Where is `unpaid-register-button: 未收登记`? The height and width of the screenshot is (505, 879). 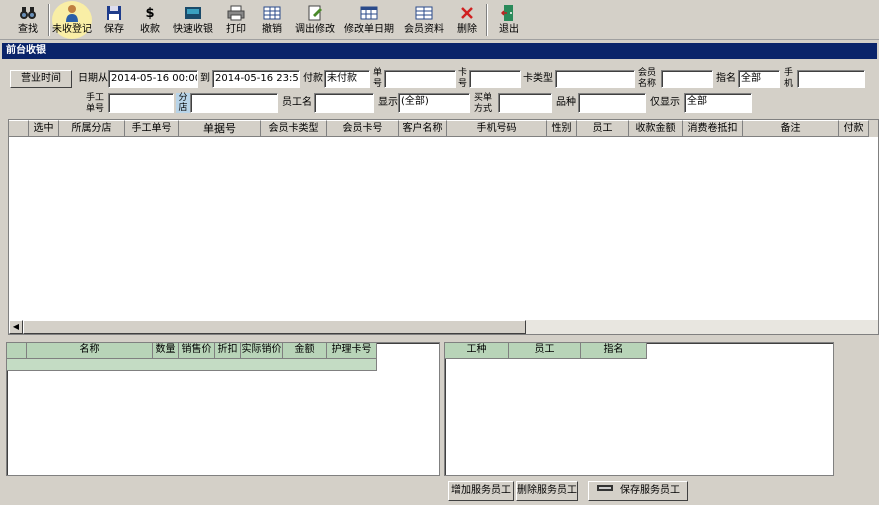 unpaid-register-button: 未收登记 is located at coordinates (72, 20).